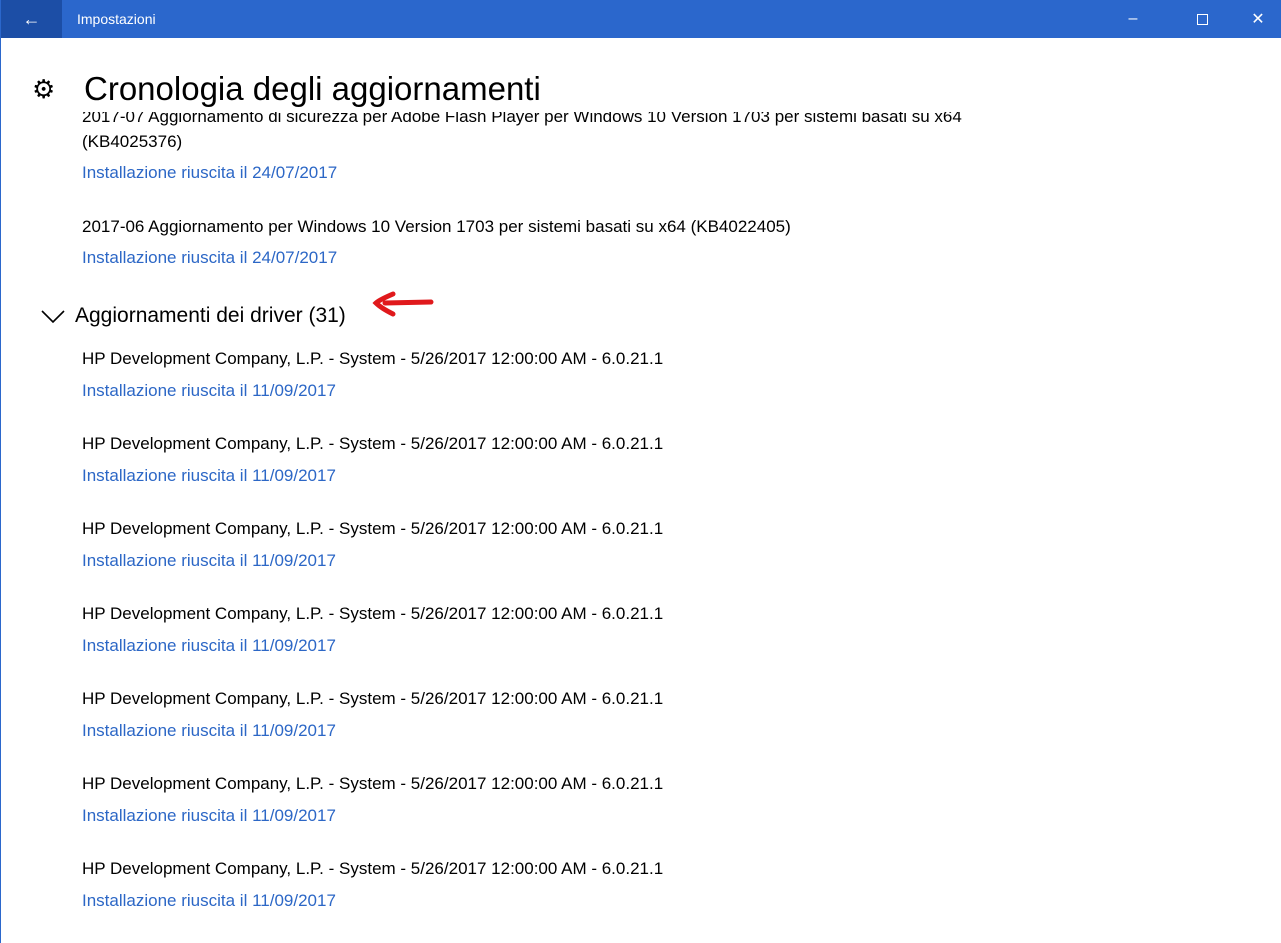 The height and width of the screenshot is (943, 1281). I want to click on arrow-left-icon: ←, so click(31, 18).